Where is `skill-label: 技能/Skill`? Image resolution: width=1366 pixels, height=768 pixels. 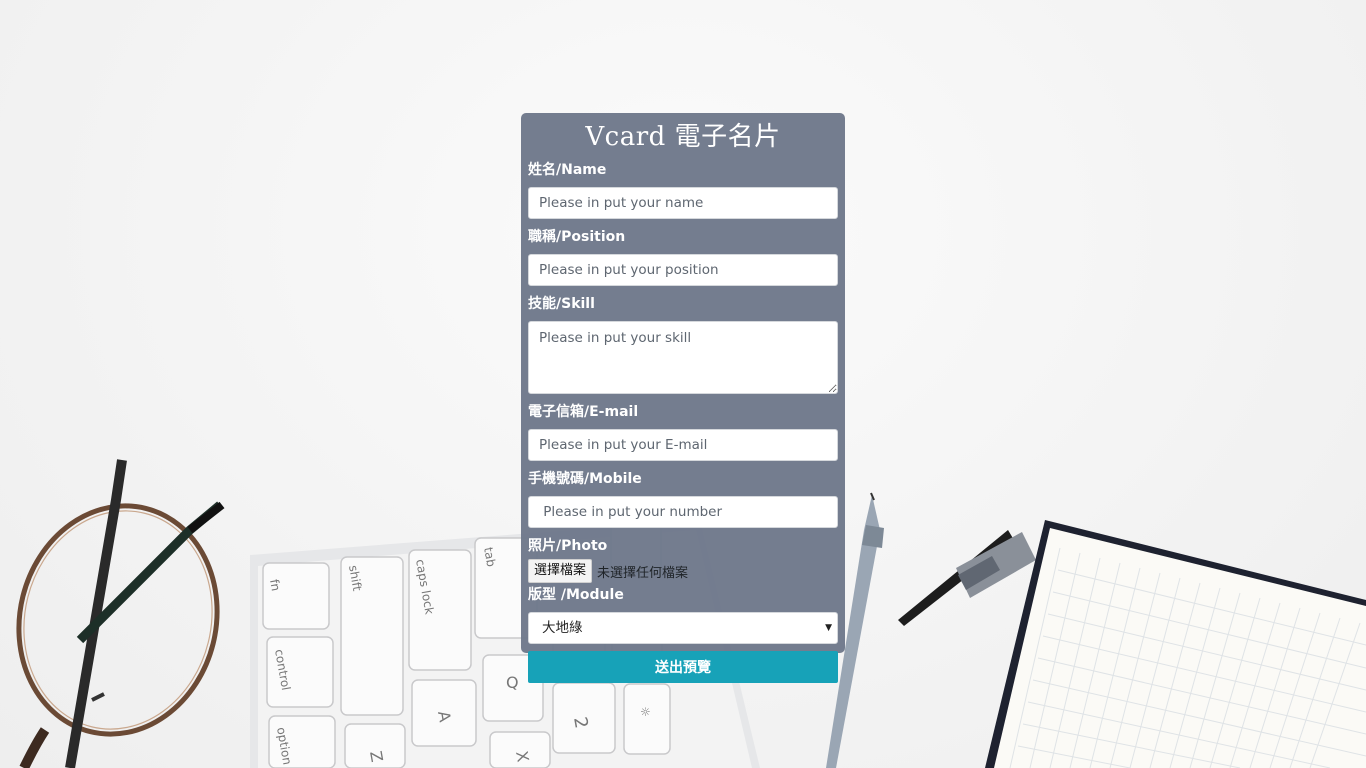 skill-label: 技能/Skill is located at coordinates (561, 304).